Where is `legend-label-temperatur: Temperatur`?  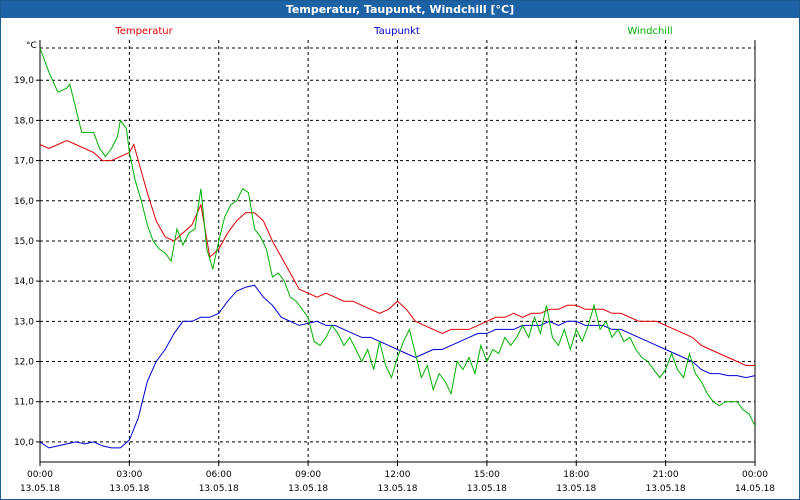
legend-label-temperatur: Temperatur is located at coordinates (143, 31).